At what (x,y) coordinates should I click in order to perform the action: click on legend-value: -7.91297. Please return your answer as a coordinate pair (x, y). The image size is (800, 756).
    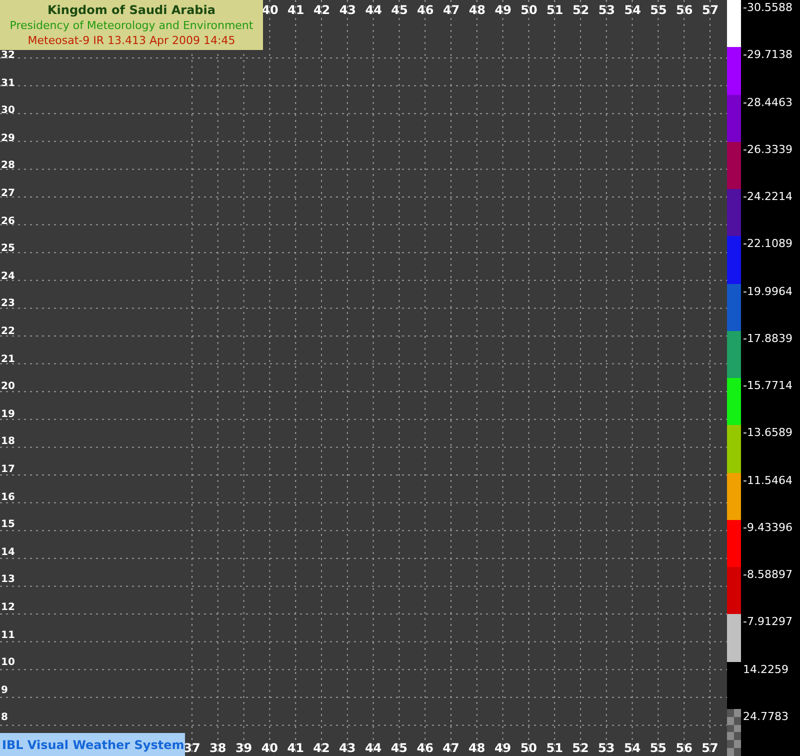
    Looking at the image, I should click on (767, 622).